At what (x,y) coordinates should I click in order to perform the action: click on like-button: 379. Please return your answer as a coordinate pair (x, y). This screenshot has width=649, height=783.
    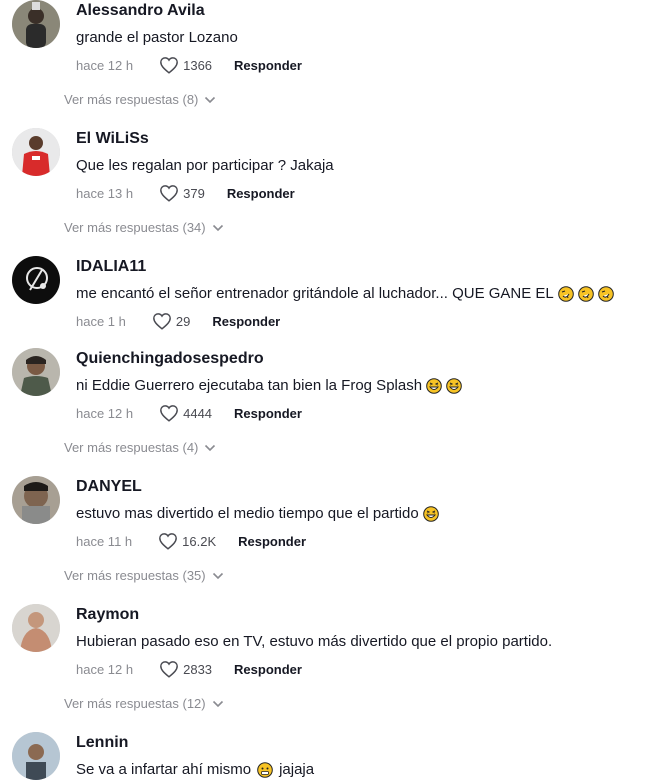
    Looking at the image, I should click on (193, 193).